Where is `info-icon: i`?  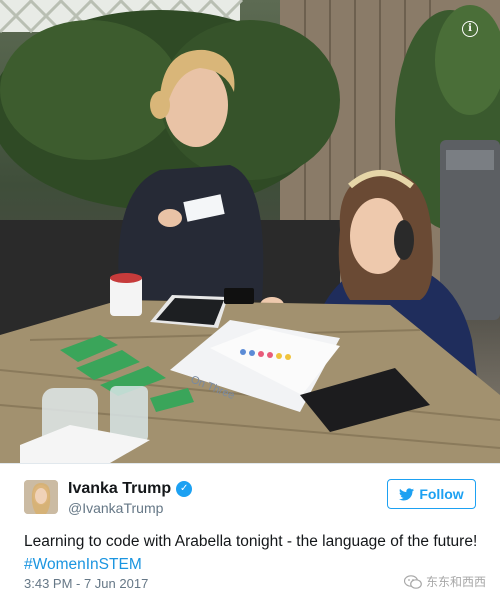 info-icon: i is located at coordinates (470, 29).